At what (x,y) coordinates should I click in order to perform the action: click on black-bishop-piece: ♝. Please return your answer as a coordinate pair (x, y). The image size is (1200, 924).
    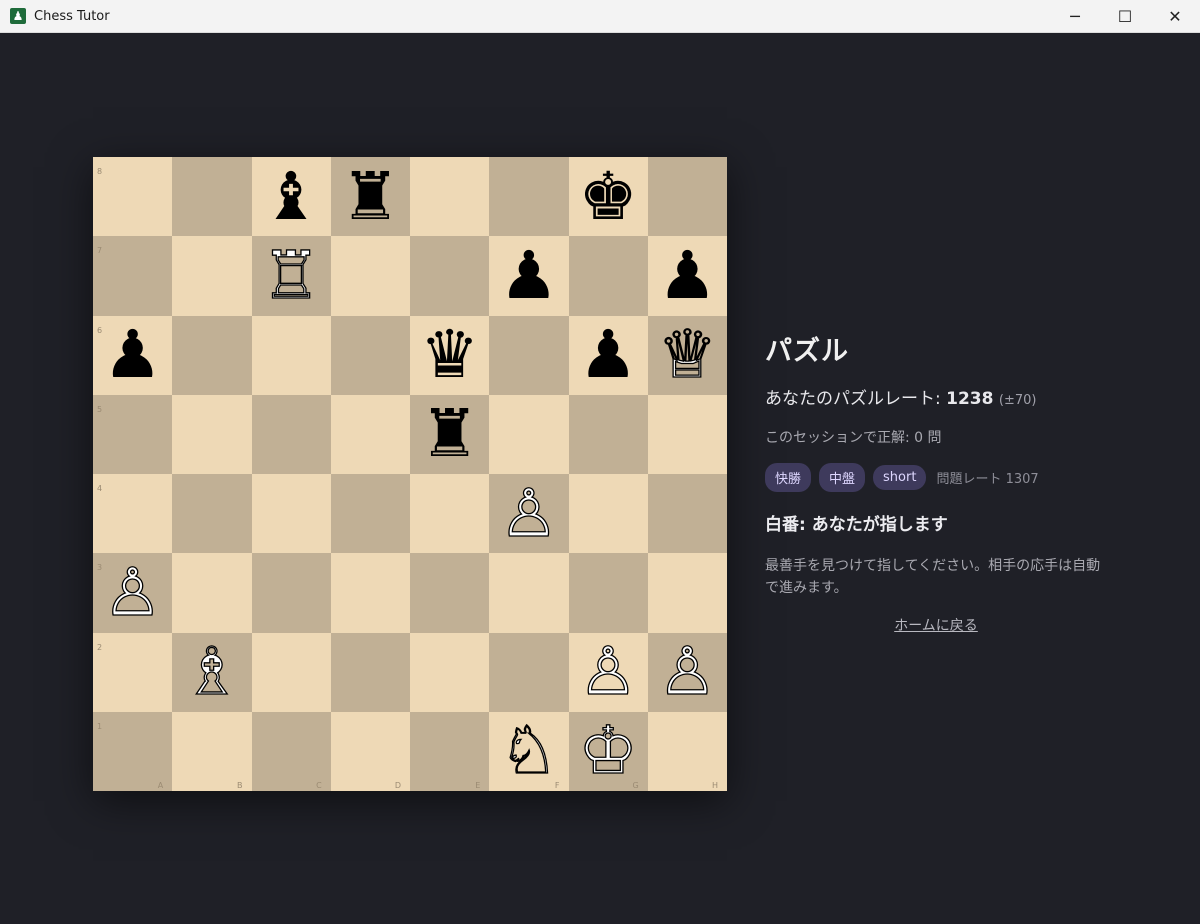
    Looking at the image, I should click on (291, 196).